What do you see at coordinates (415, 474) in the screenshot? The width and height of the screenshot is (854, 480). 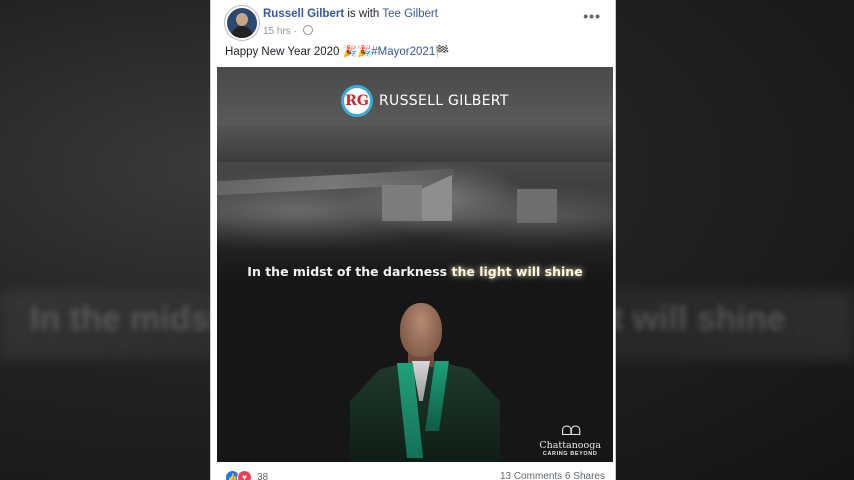 I see `post-footer: 👍 ♥ 38 13 Comments 6 Shares` at bounding box center [415, 474].